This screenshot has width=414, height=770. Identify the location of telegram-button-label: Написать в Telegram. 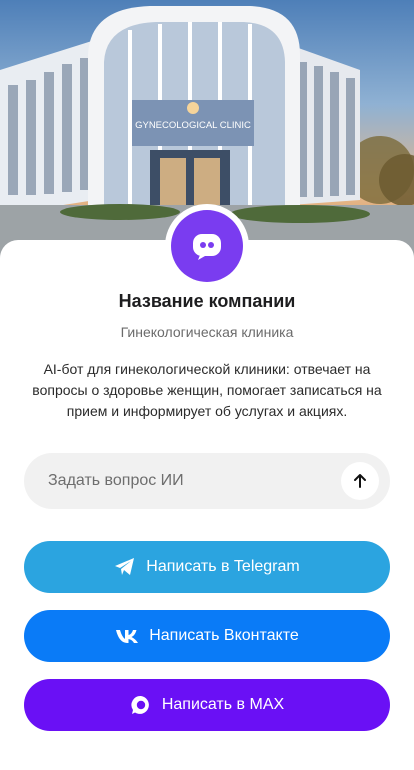
(223, 566).